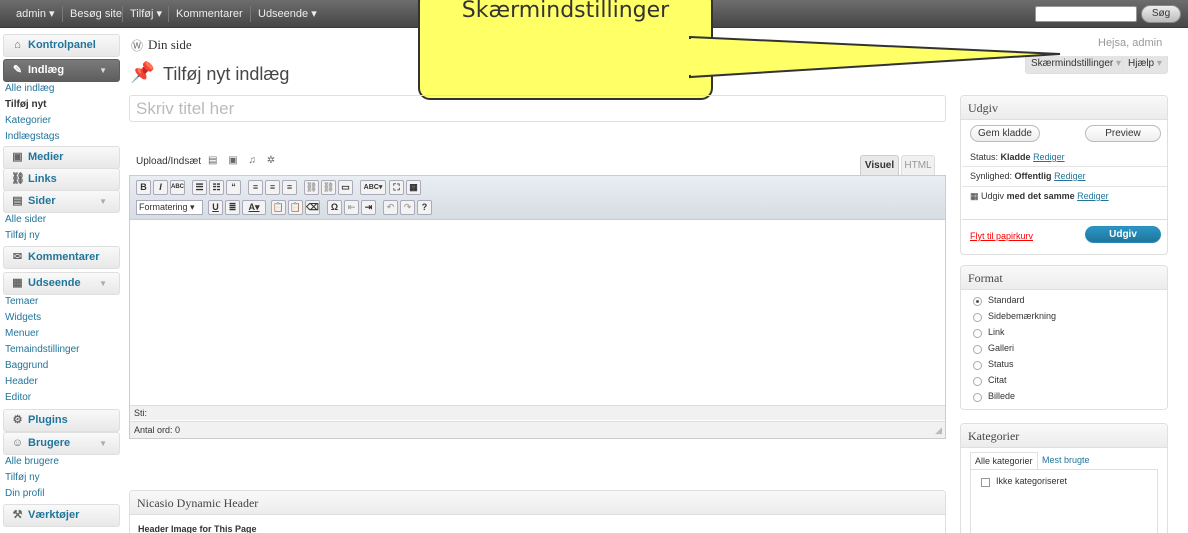  I want to click on edit-visibility-link: Rediger, so click(1070, 176).